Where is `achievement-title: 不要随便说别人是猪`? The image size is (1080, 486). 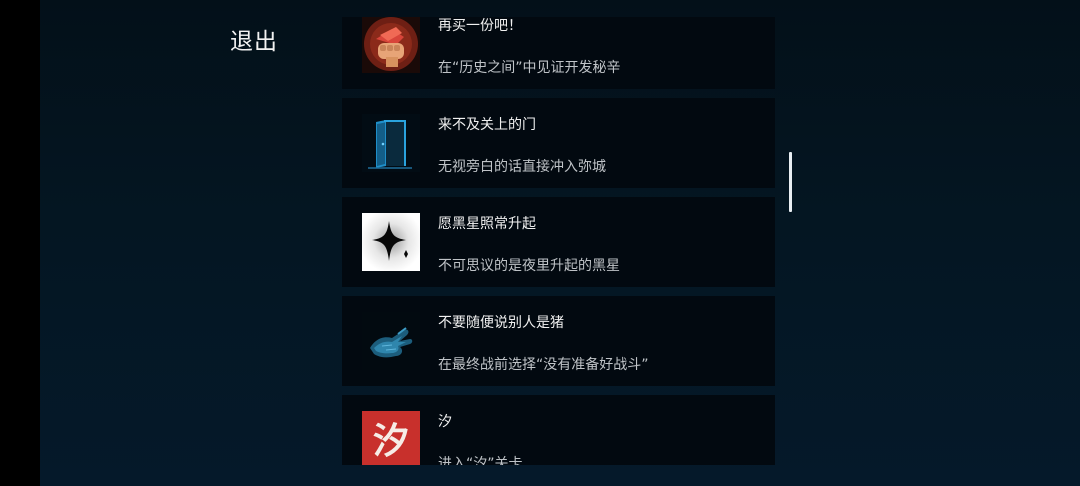
achievement-title: 不要随便说别人是猪 is located at coordinates (501, 323).